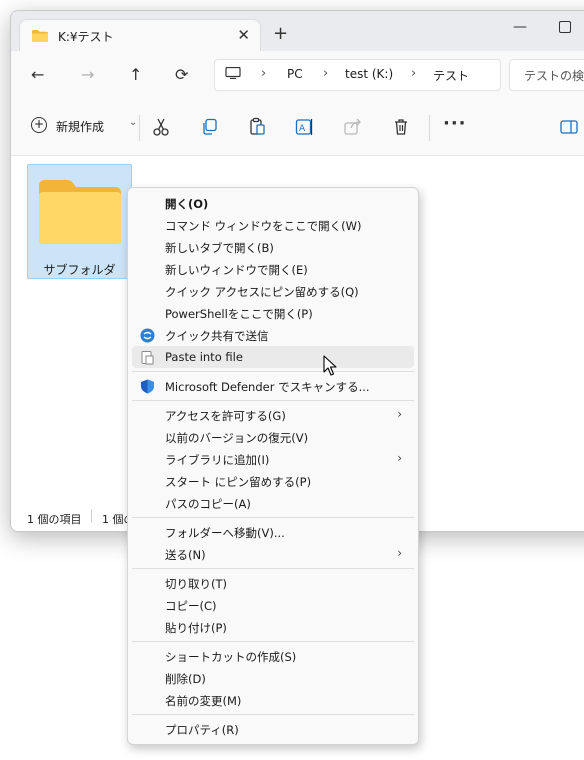  What do you see at coordinates (161, 127) in the screenshot?
I see `cut-icon` at bounding box center [161, 127].